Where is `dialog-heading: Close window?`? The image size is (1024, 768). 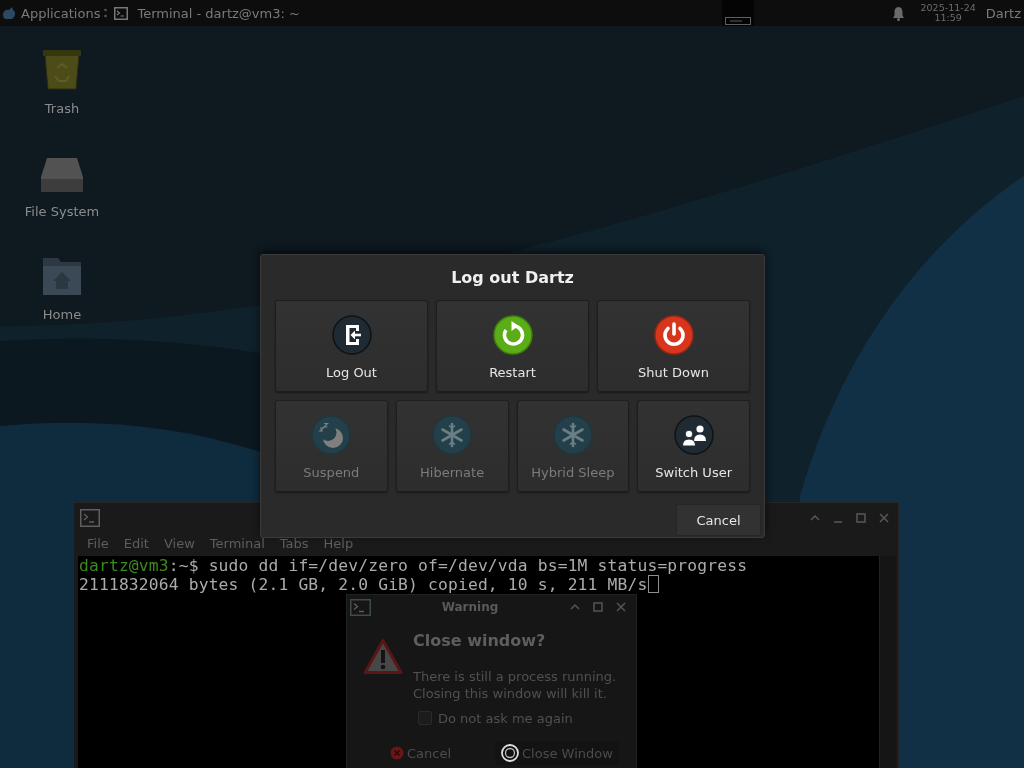 dialog-heading: Close window? is located at coordinates (480, 641).